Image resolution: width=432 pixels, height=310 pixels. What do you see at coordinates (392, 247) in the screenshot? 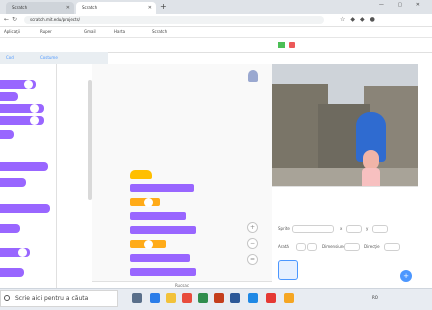
I see `direction-input` at bounding box center [392, 247].